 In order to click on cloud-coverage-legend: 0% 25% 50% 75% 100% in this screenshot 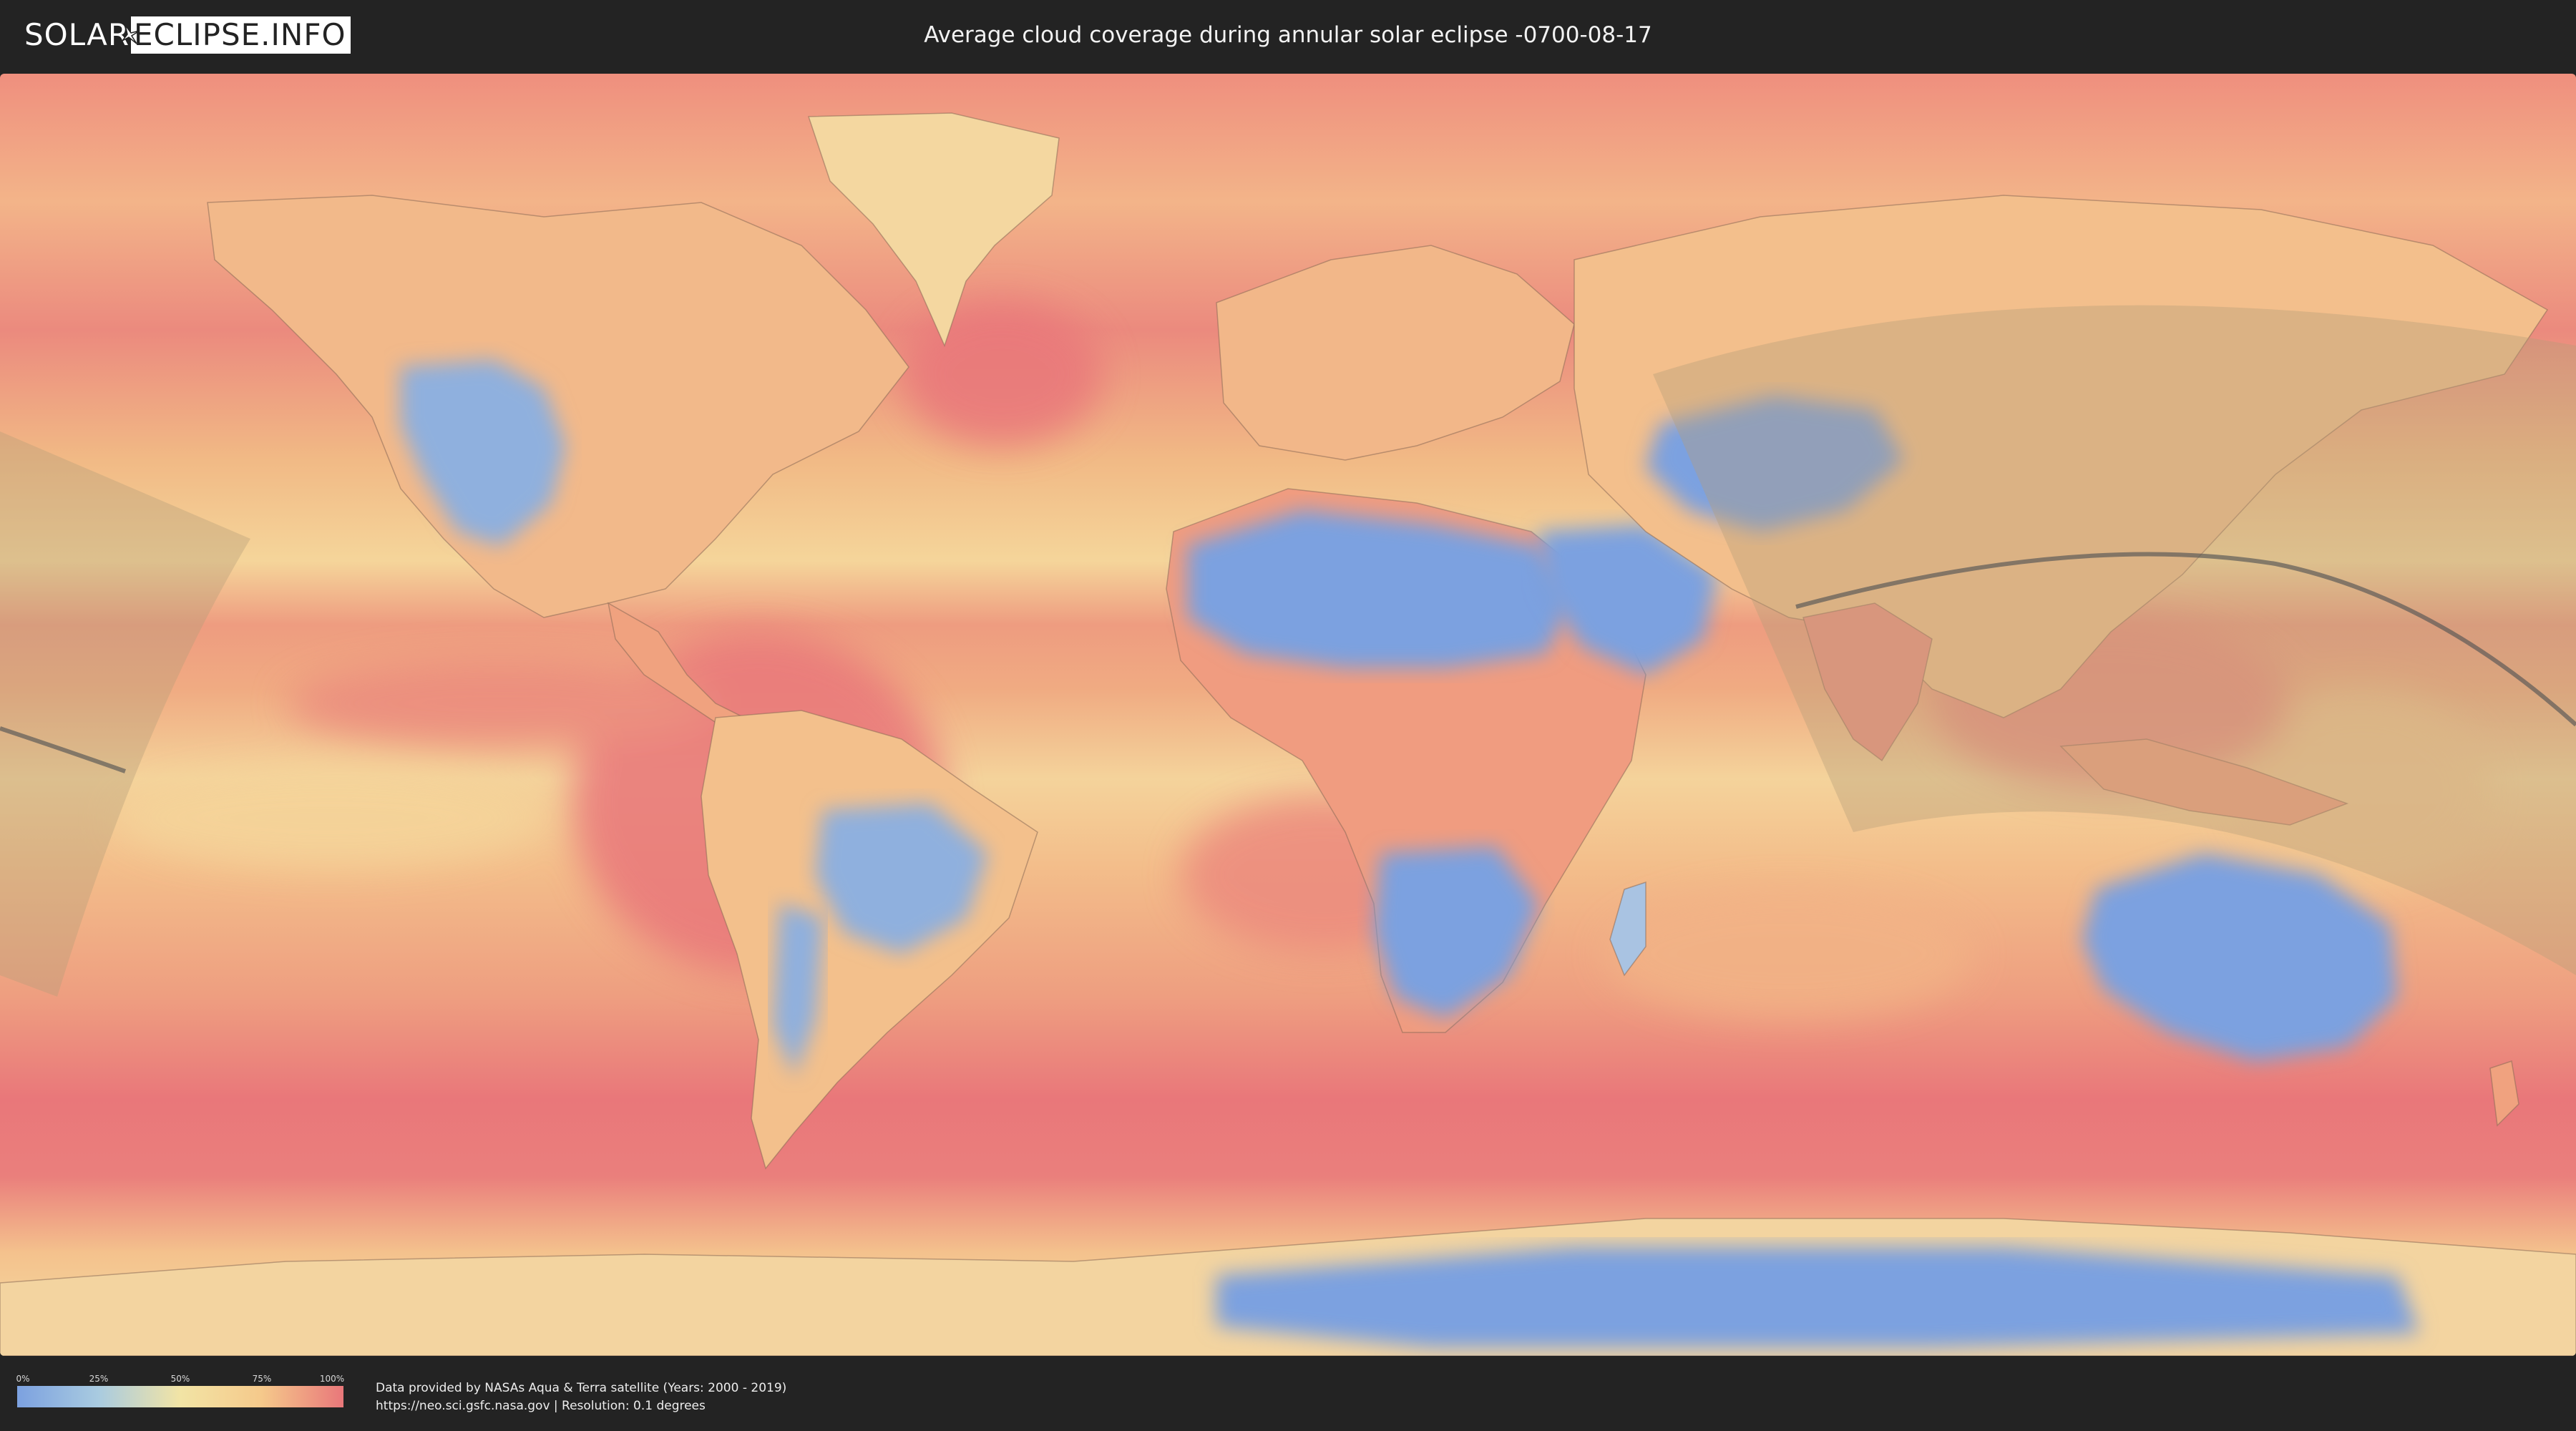, I will do `click(180, 1395)`.